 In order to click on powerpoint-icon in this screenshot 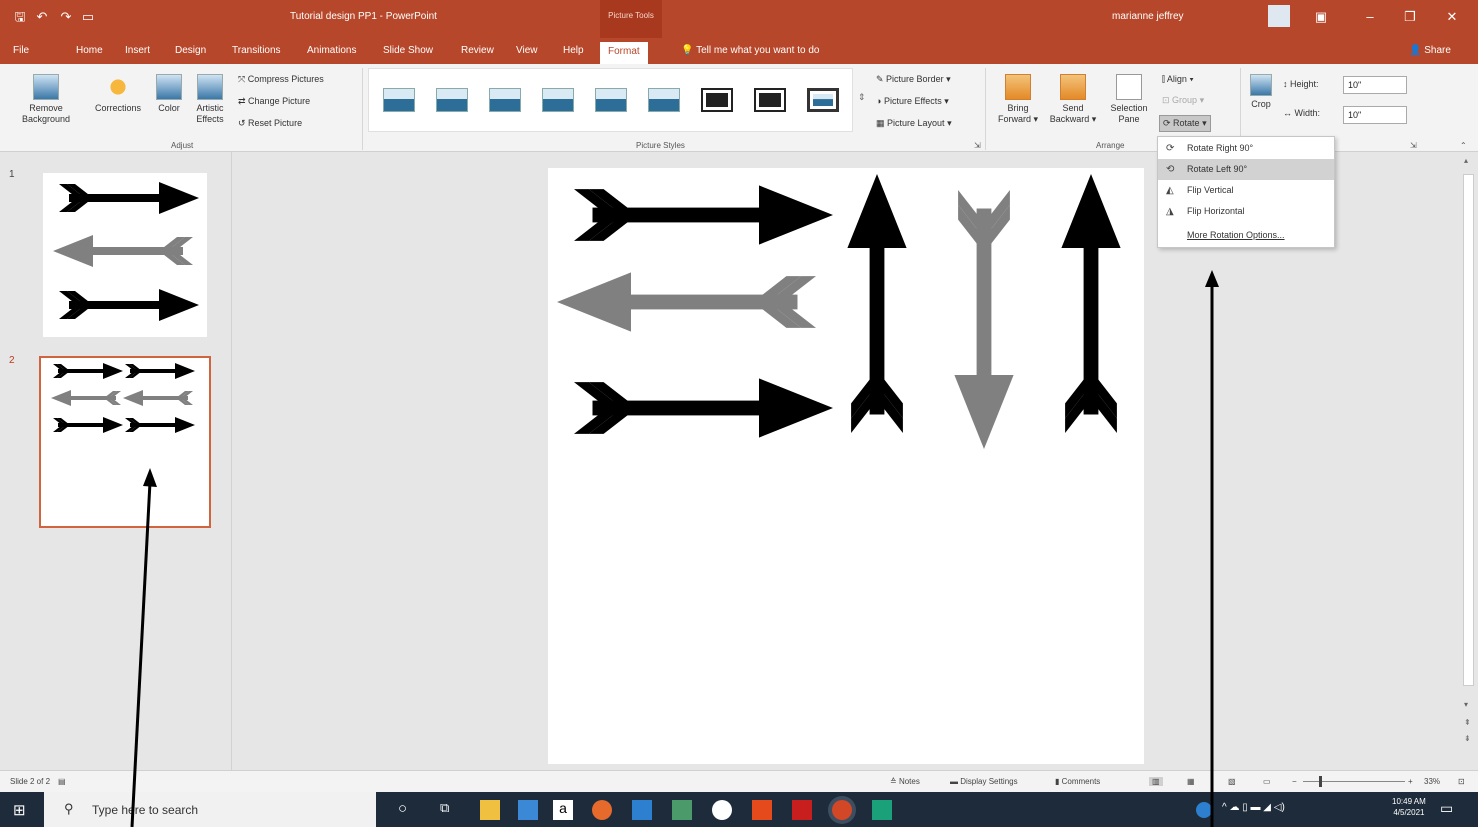, I will do `click(842, 810)`.